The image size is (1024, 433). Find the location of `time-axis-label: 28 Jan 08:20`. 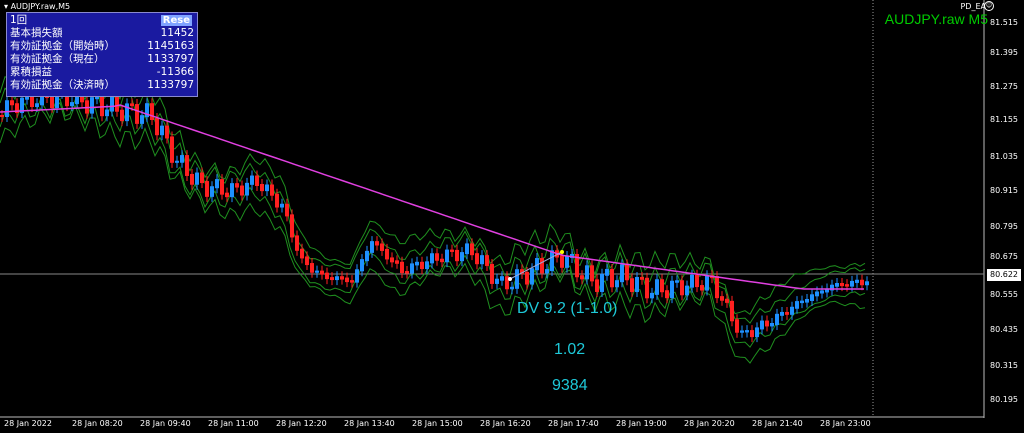

time-axis-label: 28 Jan 08:20 is located at coordinates (97, 423).